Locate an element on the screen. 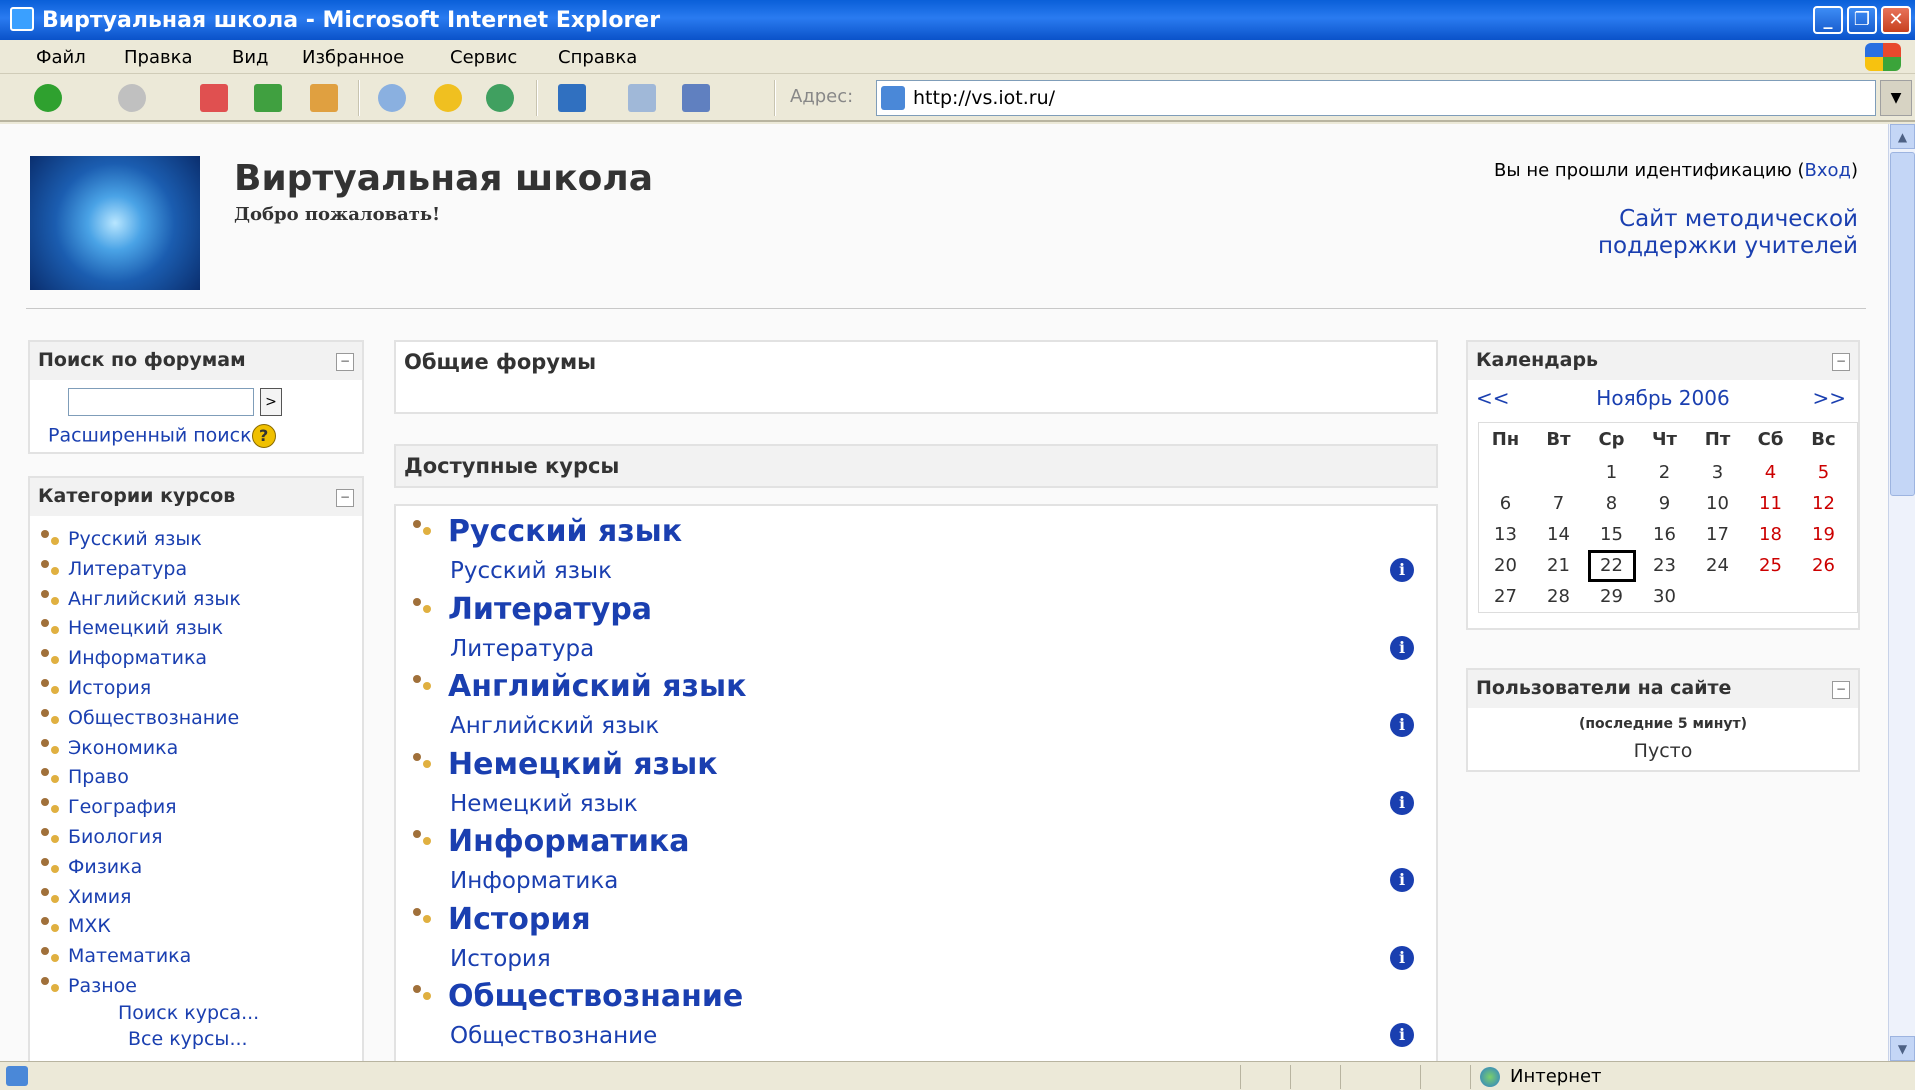 The height and width of the screenshot is (1090, 1915). course-title-link: Немецкий язык is located at coordinates (565, 764).